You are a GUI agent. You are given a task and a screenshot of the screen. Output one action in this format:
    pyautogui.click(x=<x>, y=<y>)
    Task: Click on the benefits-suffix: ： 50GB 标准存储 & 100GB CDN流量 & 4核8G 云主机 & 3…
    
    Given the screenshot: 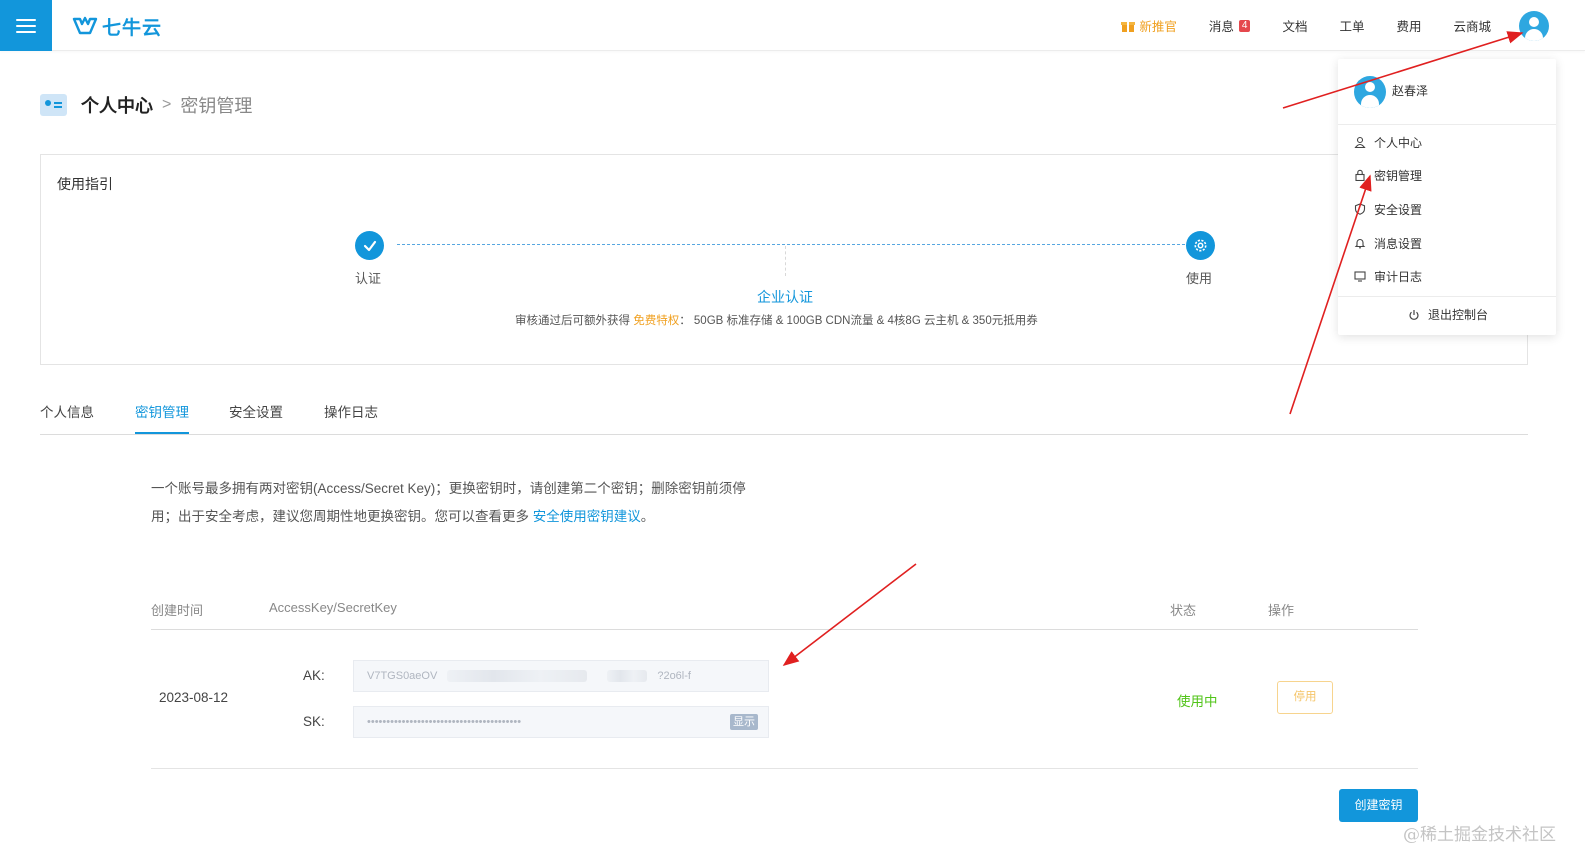 What is the action you would take?
    pyautogui.click(x=858, y=321)
    